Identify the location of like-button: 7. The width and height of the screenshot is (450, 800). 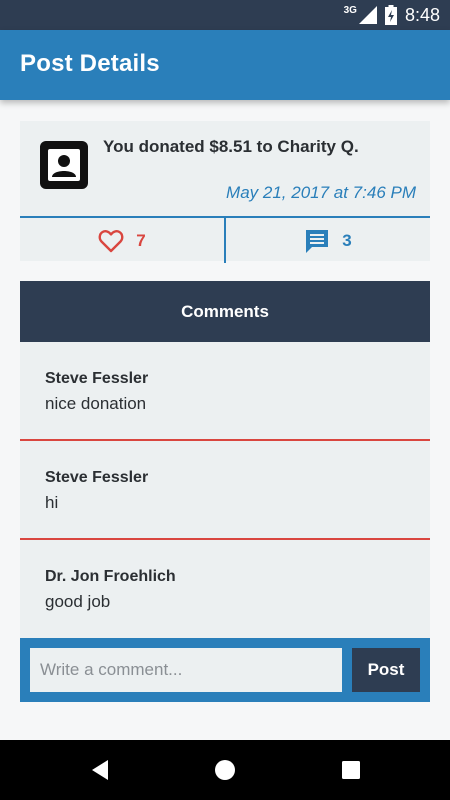
(122, 240).